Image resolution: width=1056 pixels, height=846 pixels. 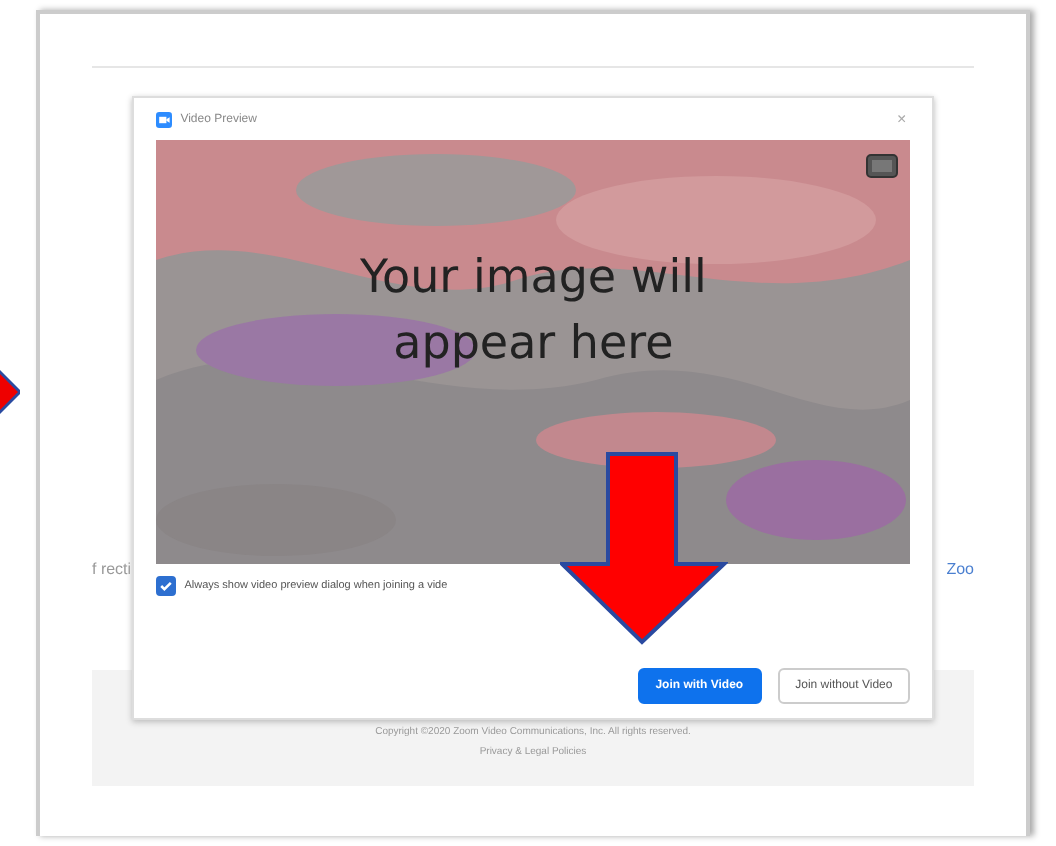 I want to click on preview-message: Your image will appear here, so click(x=533, y=311).